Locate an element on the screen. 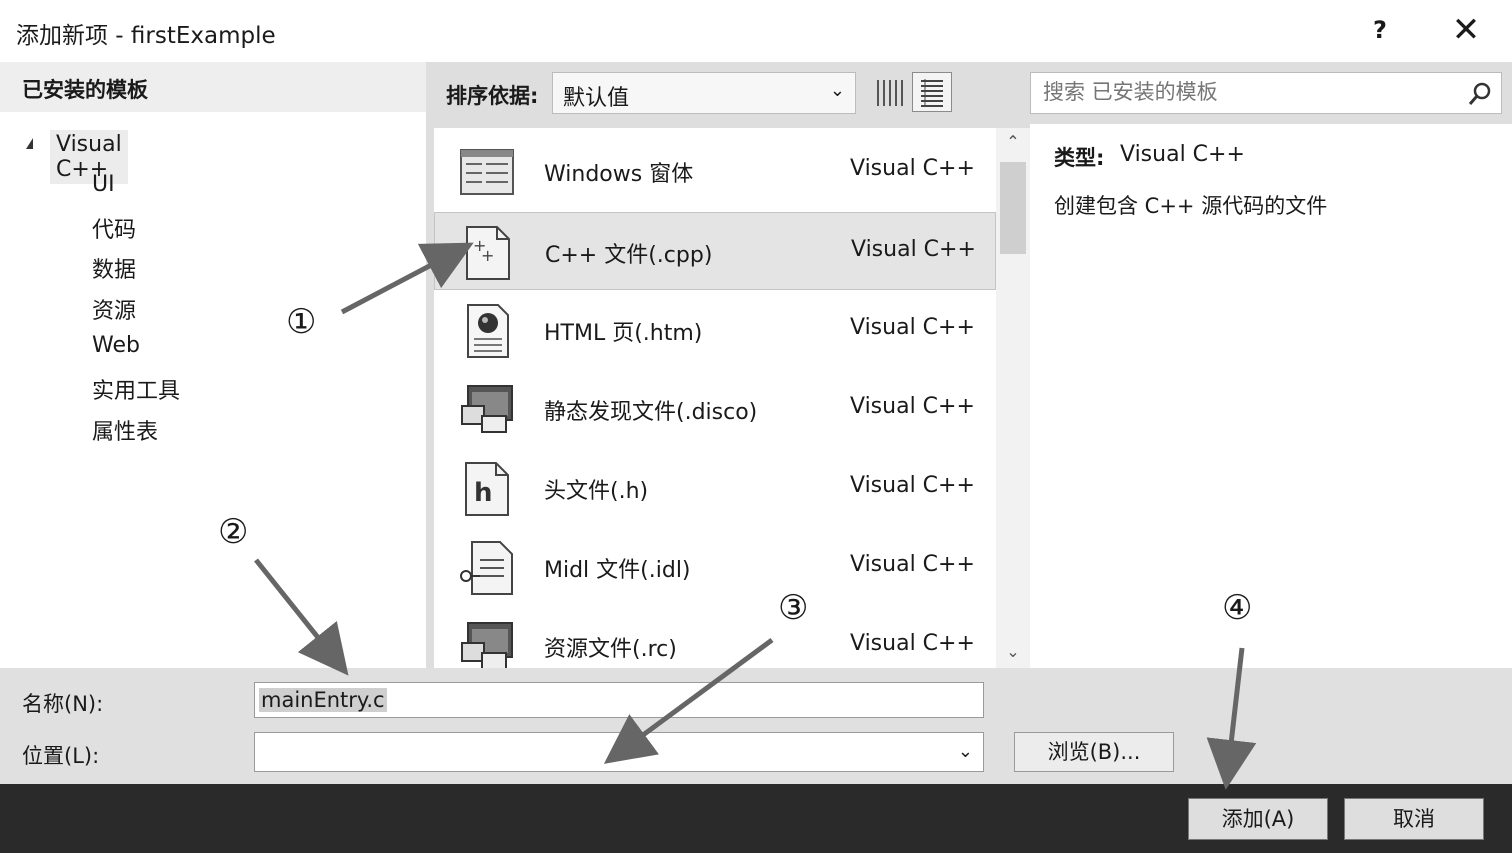 This screenshot has height=853, width=1512. tree-item-code: 代码 is located at coordinates (114, 228).